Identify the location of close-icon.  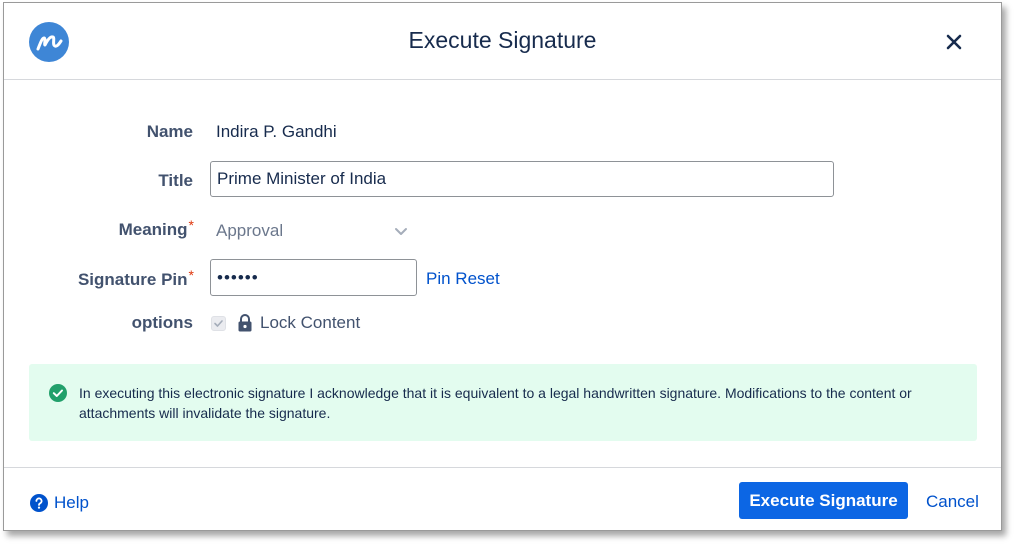
(954, 42).